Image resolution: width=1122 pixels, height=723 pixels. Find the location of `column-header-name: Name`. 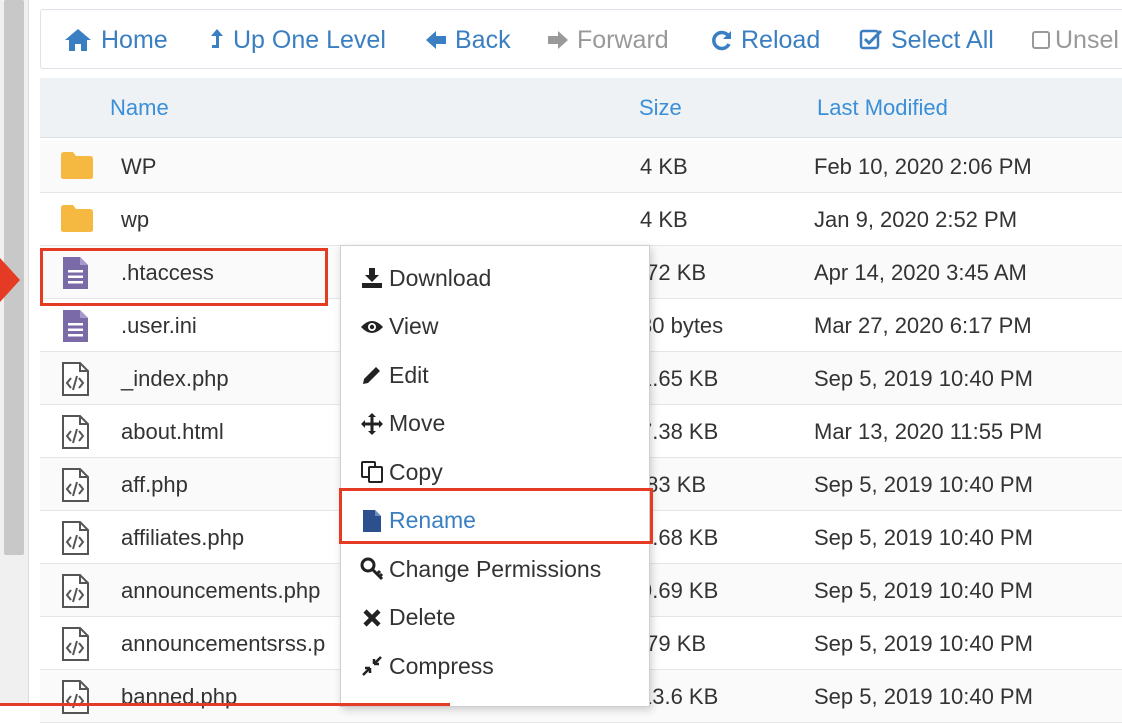

column-header-name: Name is located at coordinates (139, 108).